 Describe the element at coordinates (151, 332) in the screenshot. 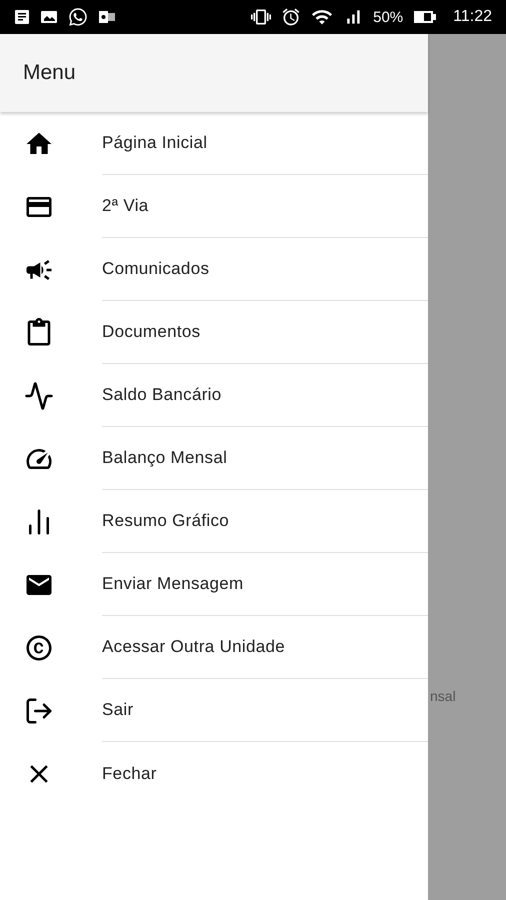

I see `menu-item: Documentos` at that location.